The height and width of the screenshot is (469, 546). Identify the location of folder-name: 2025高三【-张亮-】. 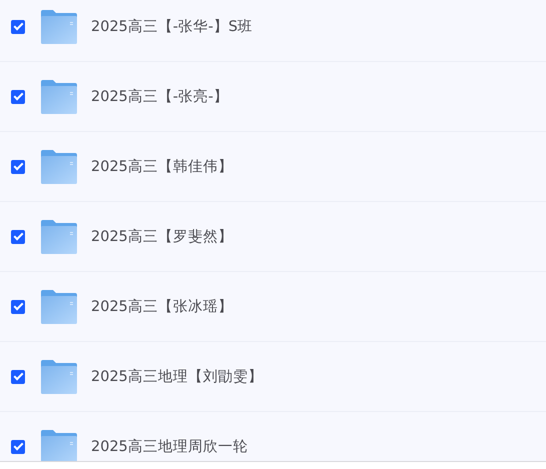
(159, 96).